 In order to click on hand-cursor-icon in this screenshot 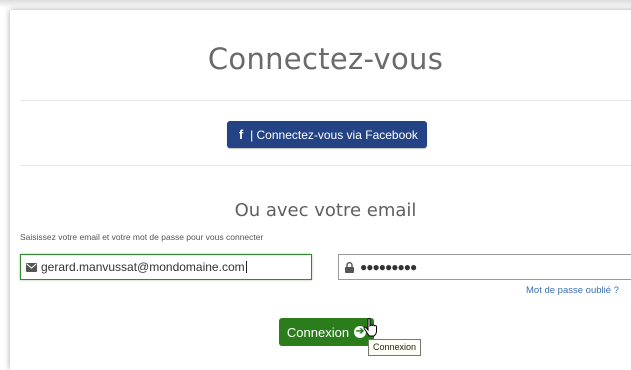, I will do `click(370, 327)`.